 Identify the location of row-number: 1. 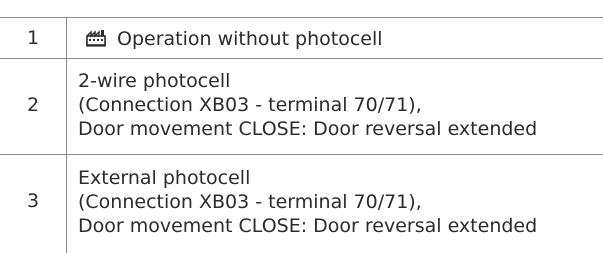
(33, 38).